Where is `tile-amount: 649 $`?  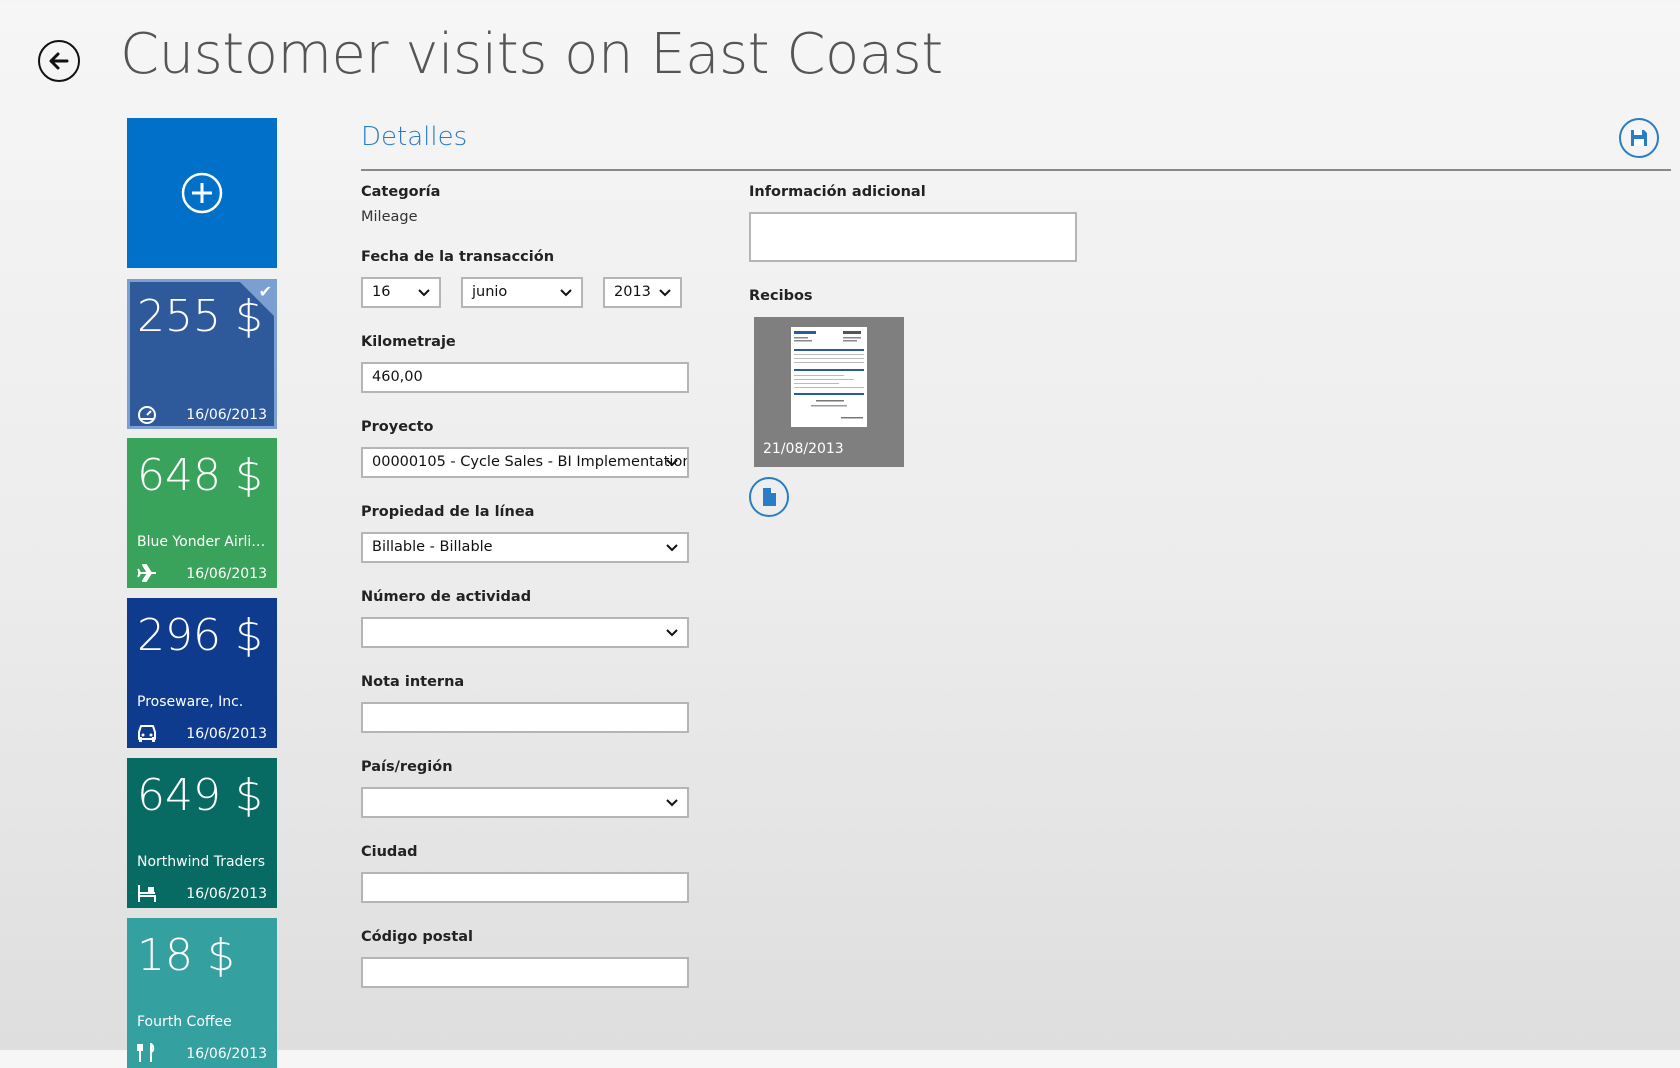 tile-amount: 649 $ is located at coordinates (200, 795).